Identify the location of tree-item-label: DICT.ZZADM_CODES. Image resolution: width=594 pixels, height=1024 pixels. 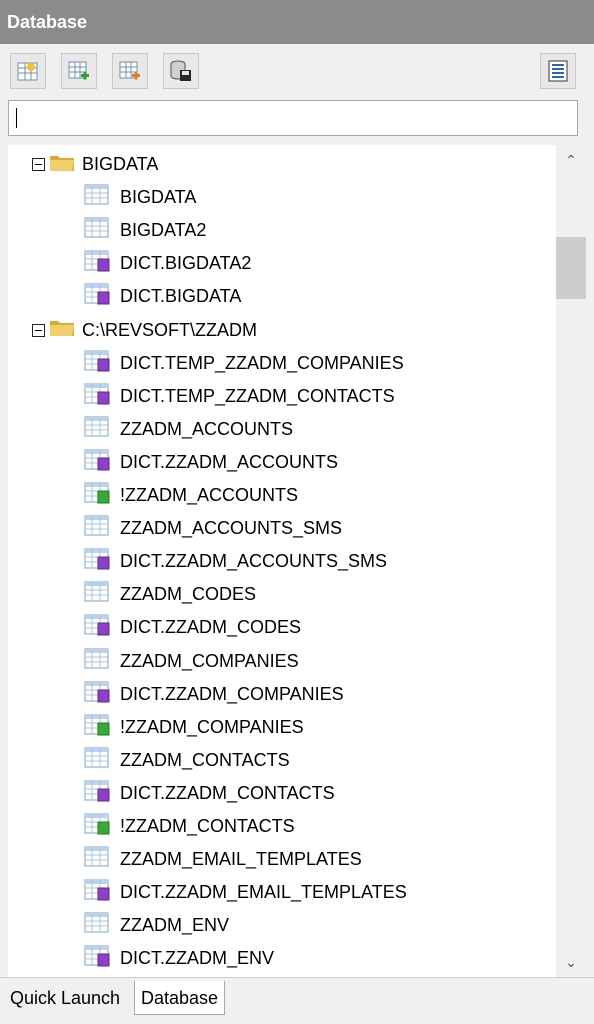
(211, 627).